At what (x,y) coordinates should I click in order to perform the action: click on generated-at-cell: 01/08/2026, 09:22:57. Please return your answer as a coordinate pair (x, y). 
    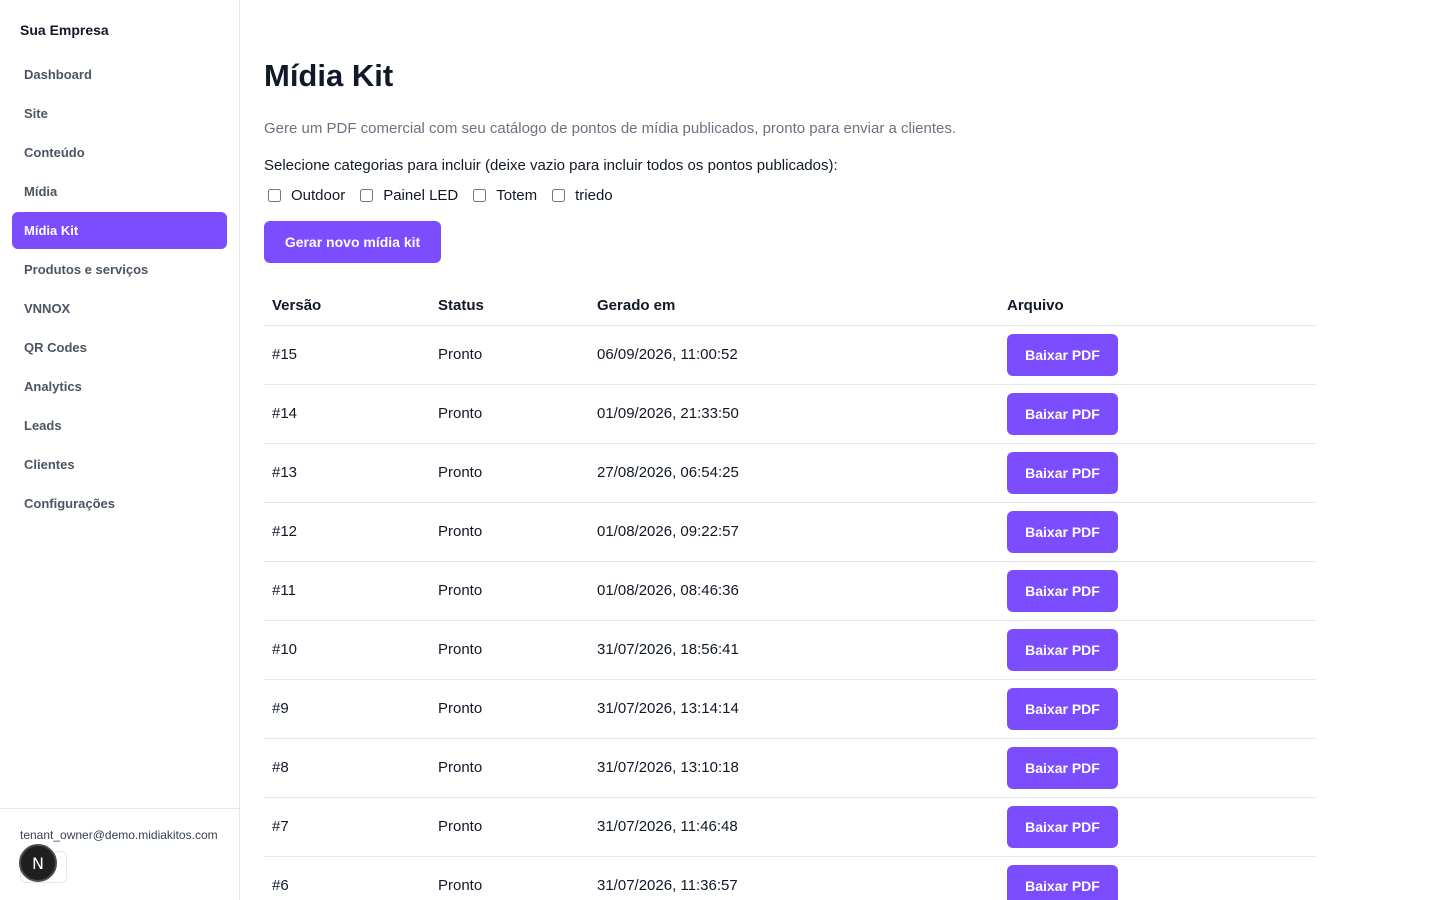
    Looking at the image, I should click on (794, 532).